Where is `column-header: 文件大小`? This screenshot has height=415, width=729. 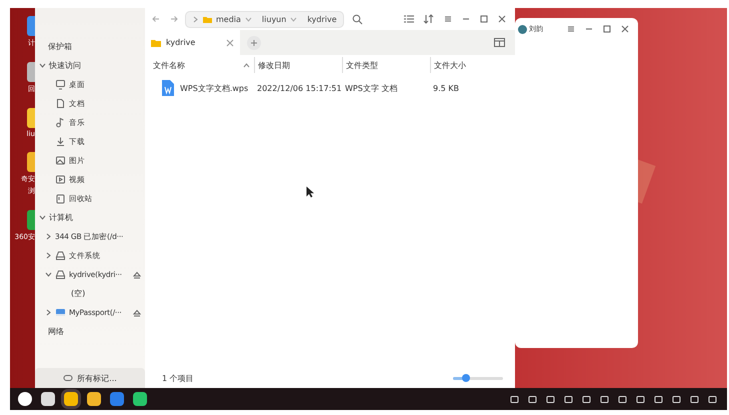
column-header: 文件大小 is located at coordinates (470, 65).